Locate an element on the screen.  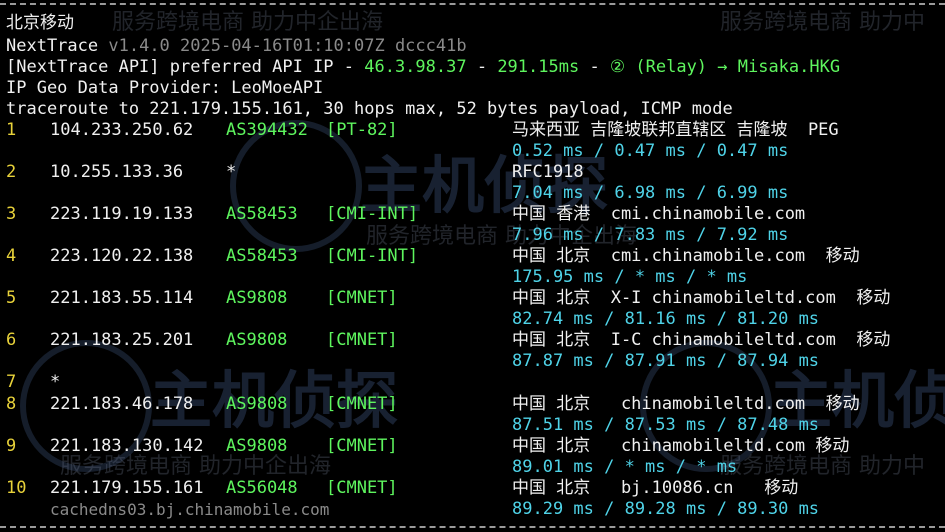
bottom-separator is located at coordinates (472, 527).